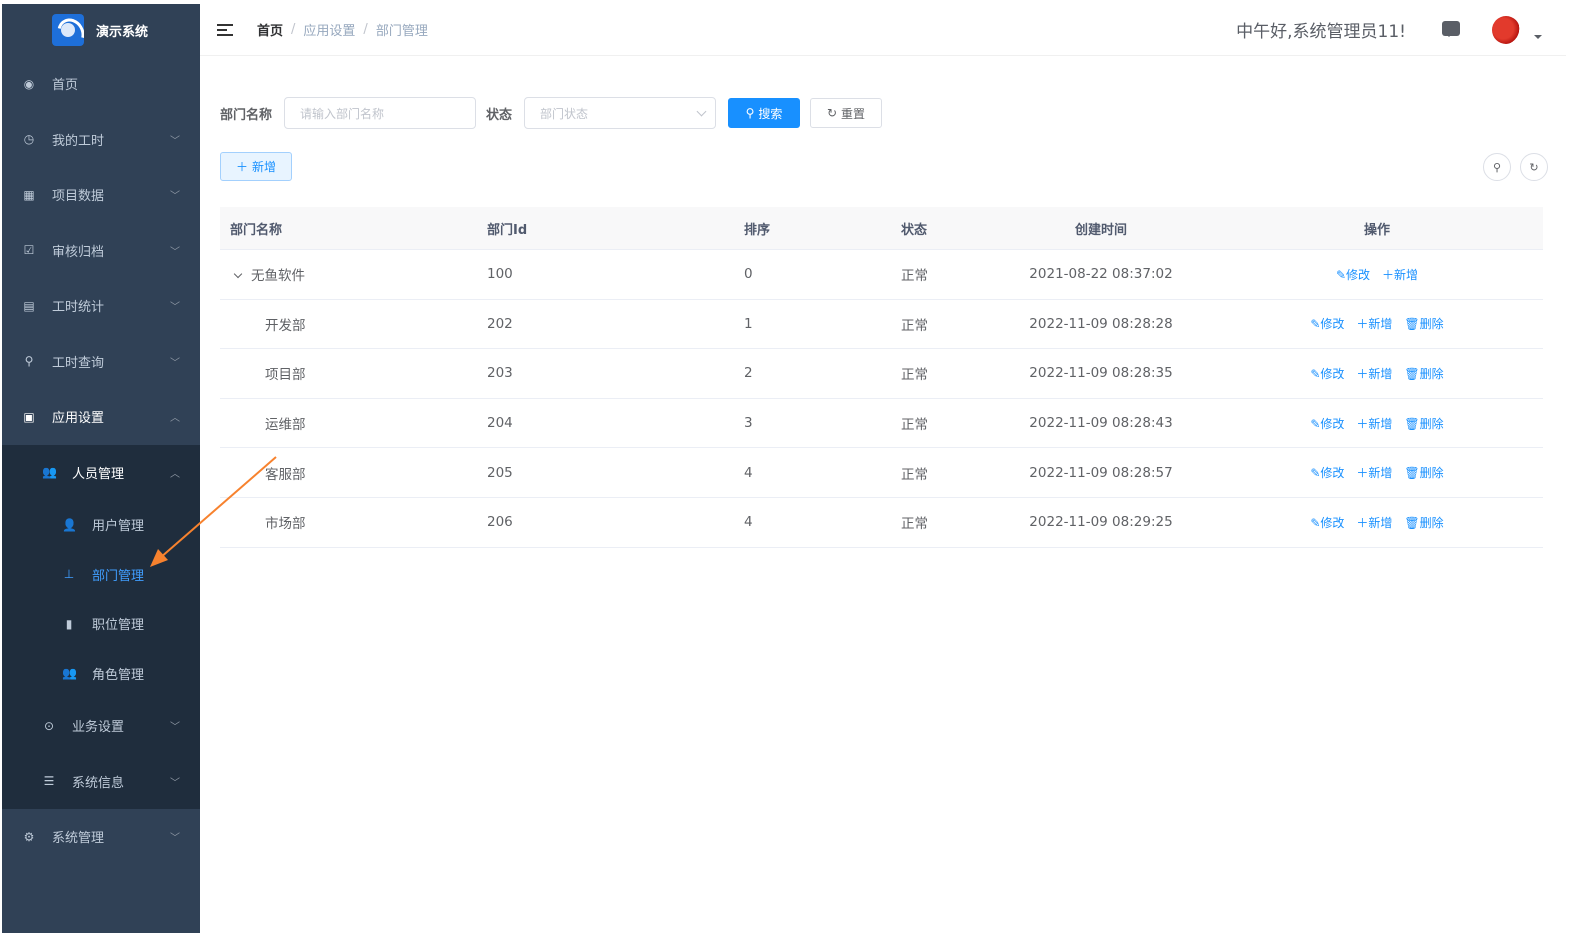 The width and height of the screenshot is (1584, 943). Describe the element at coordinates (1101, 472) in the screenshot. I see `cell-time: 2022-11-09 08:28:57` at that location.